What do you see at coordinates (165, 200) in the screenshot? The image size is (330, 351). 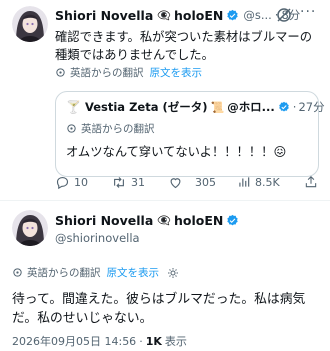 I see `divider` at bounding box center [165, 200].